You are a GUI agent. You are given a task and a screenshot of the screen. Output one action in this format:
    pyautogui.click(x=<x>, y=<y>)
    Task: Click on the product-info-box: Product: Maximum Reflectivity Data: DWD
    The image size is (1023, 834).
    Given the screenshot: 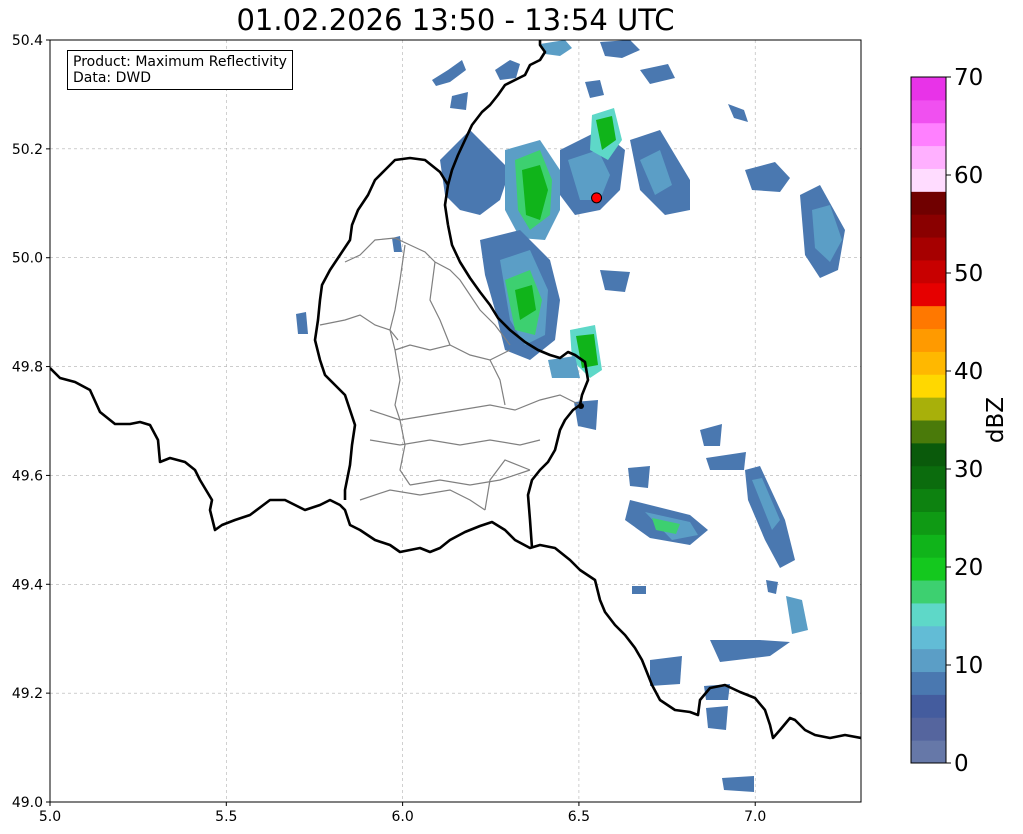 What is the action you would take?
    pyautogui.click(x=180, y=70)
    